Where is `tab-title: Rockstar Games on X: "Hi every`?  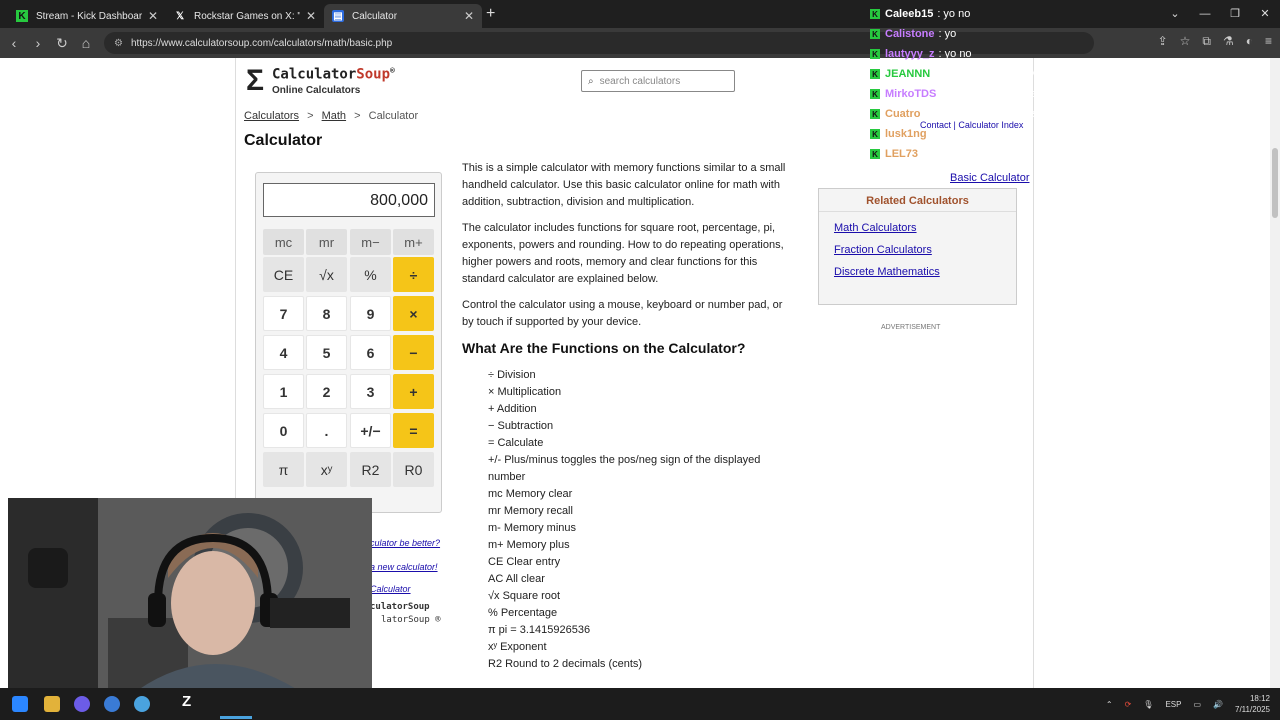 tab-title: Rockstar Games on X: "Hi every is located at coordinates (247, 16).